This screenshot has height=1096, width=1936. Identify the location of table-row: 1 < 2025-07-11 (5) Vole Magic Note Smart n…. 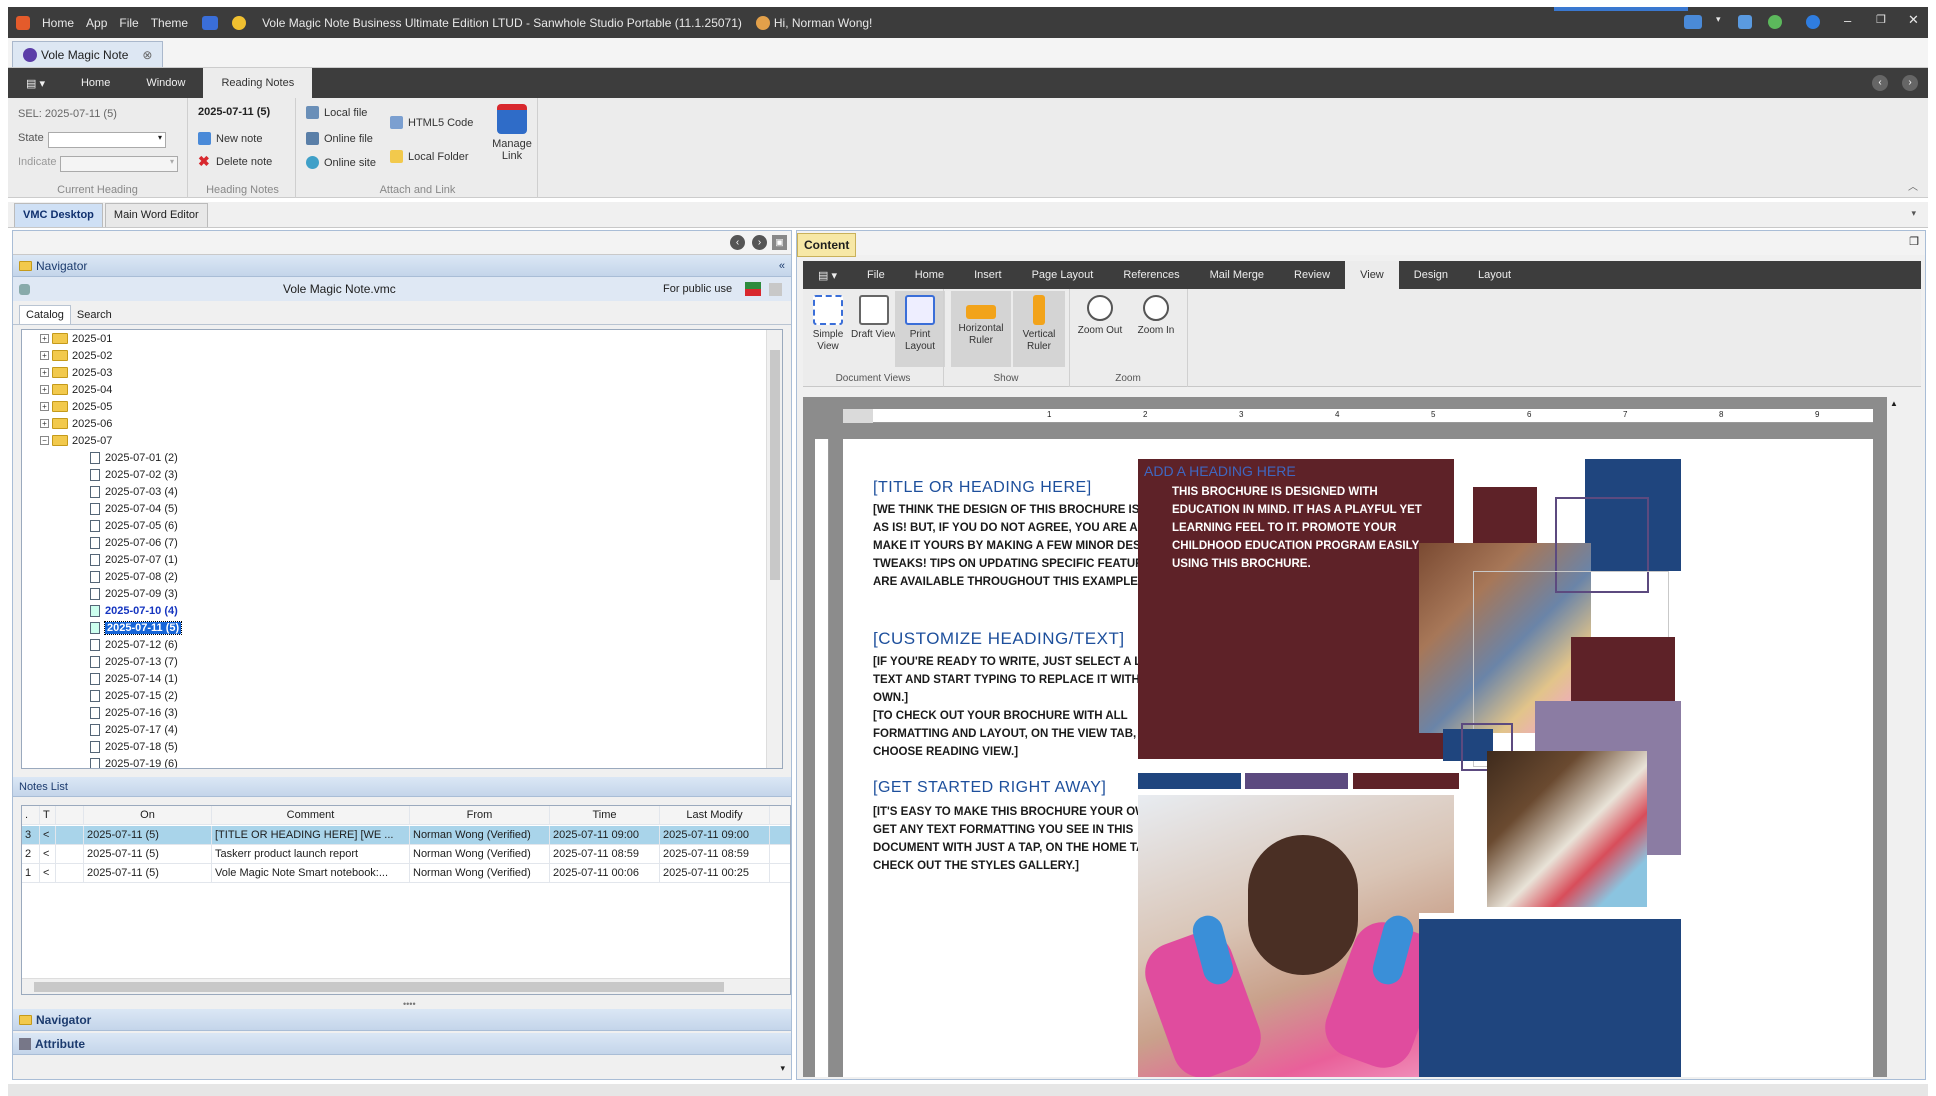
(406, 873).